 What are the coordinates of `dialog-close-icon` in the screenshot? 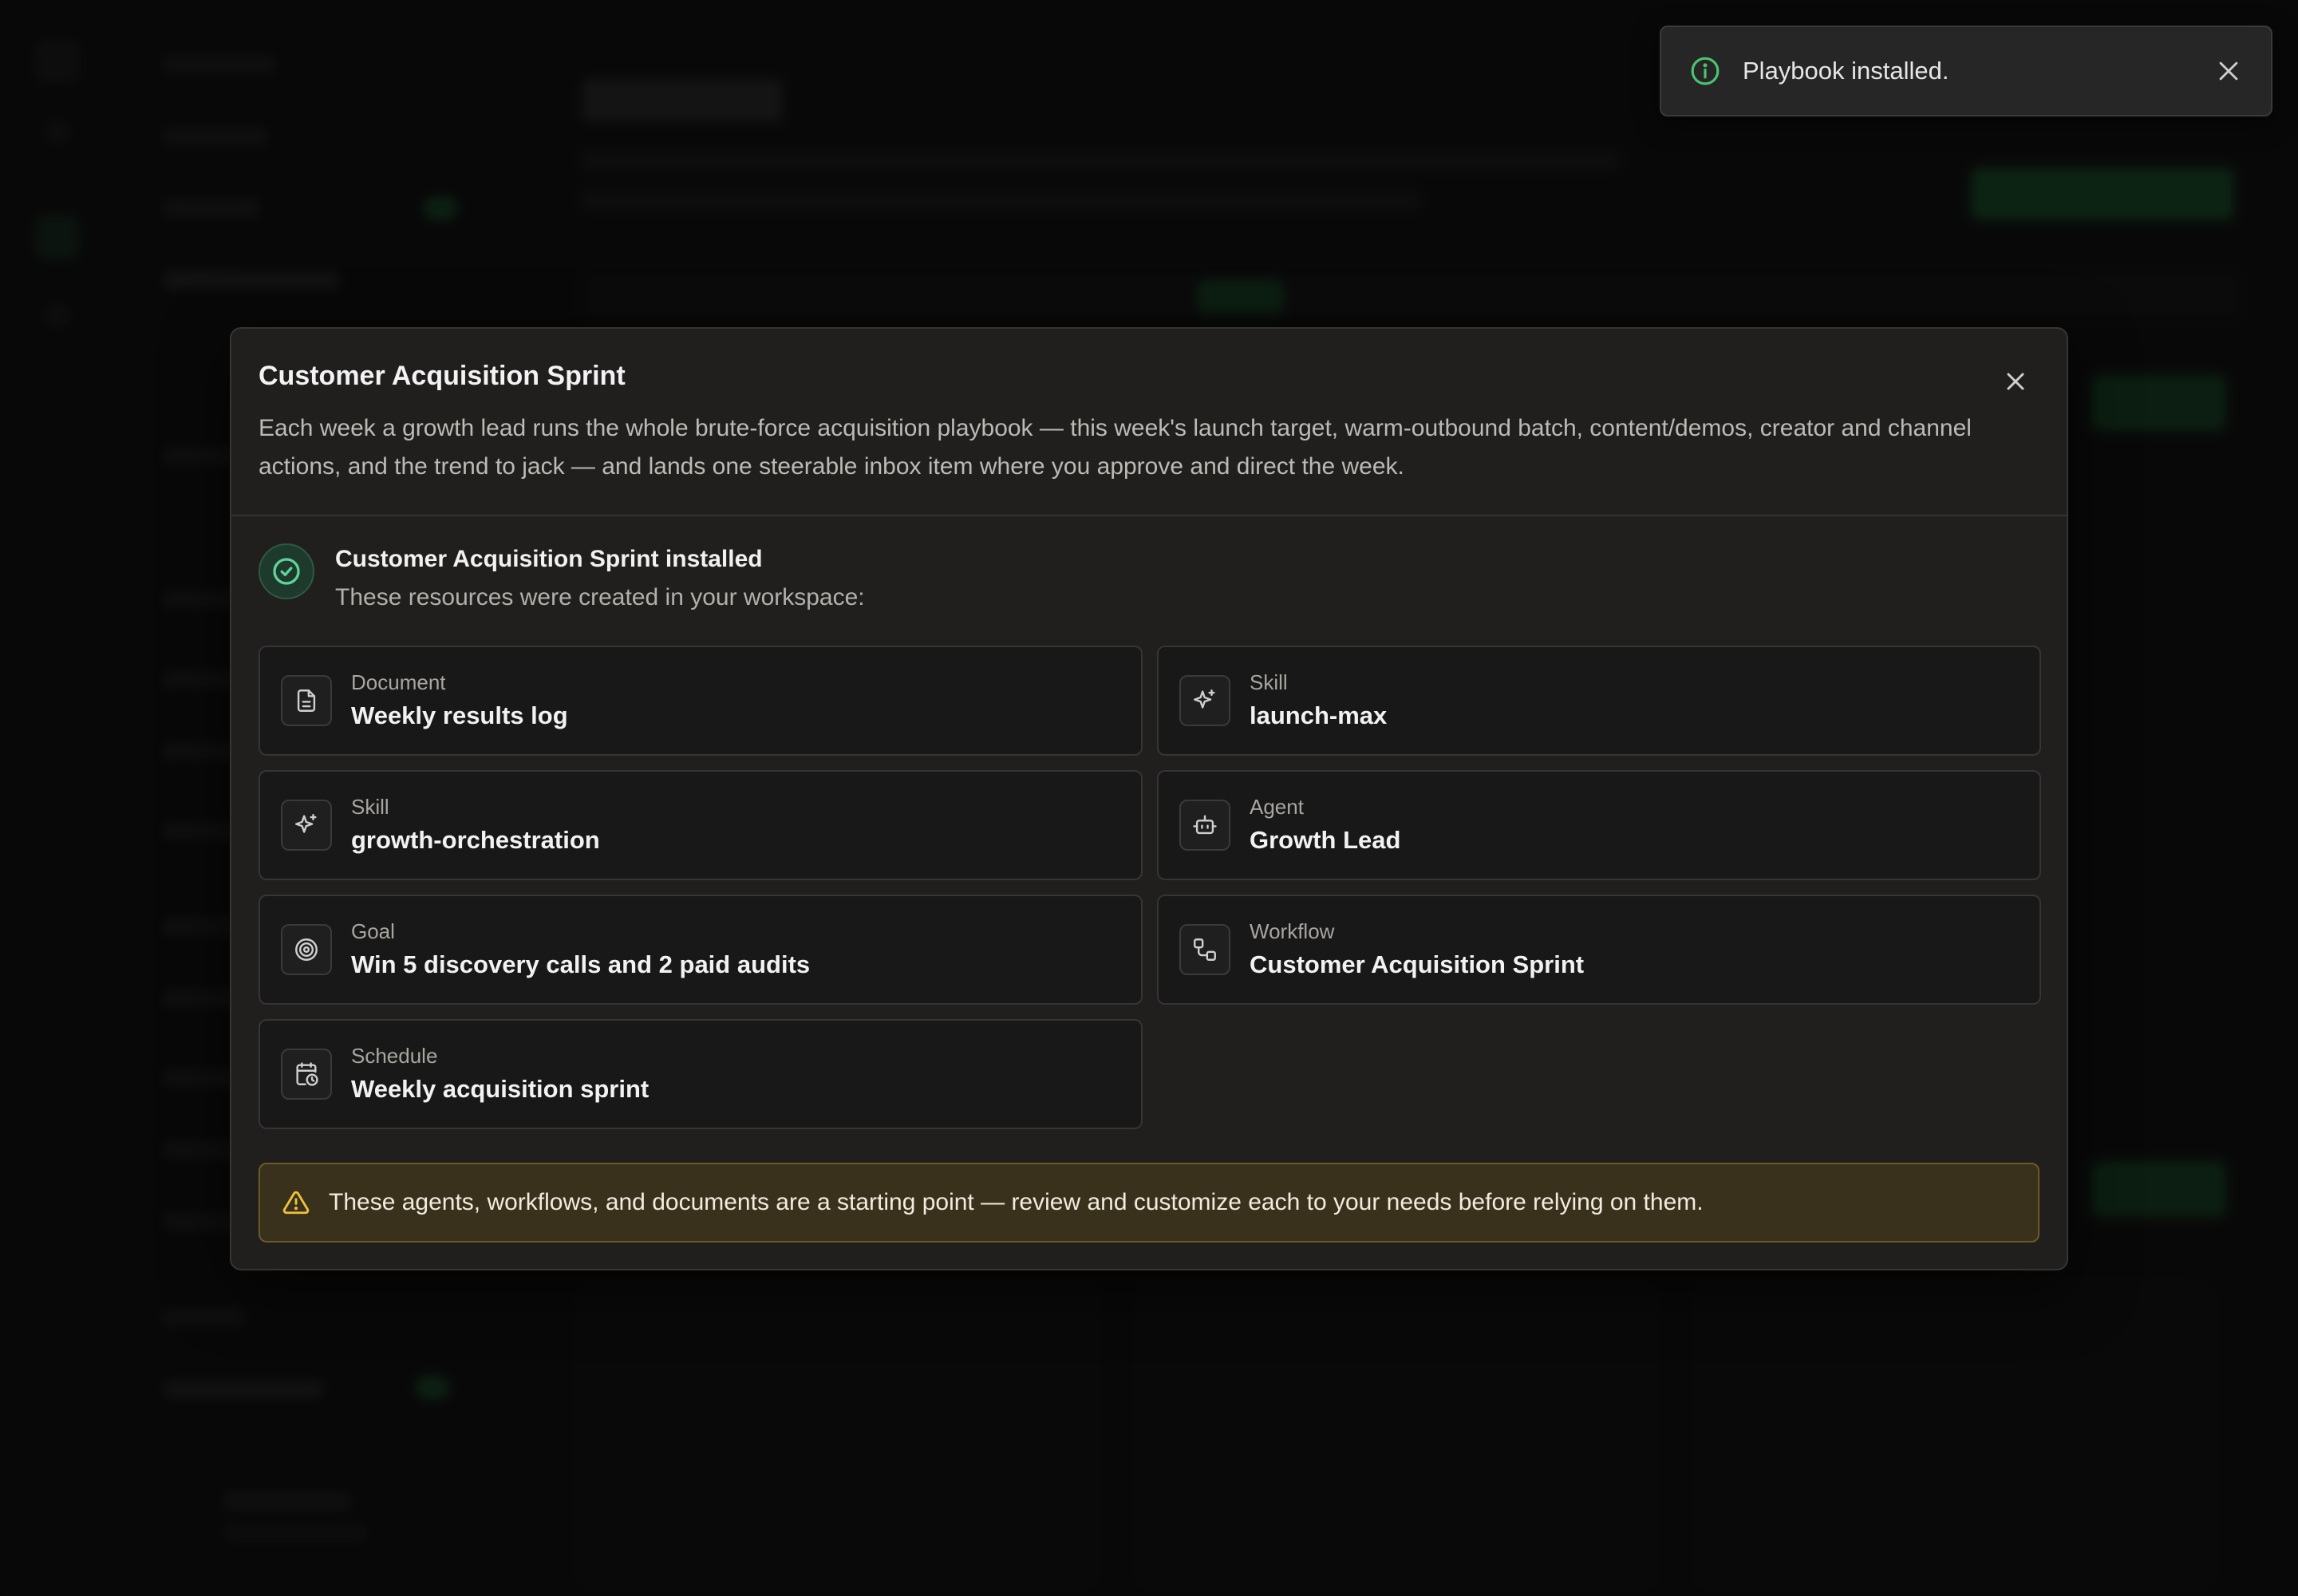 It's located at (2015, 381).